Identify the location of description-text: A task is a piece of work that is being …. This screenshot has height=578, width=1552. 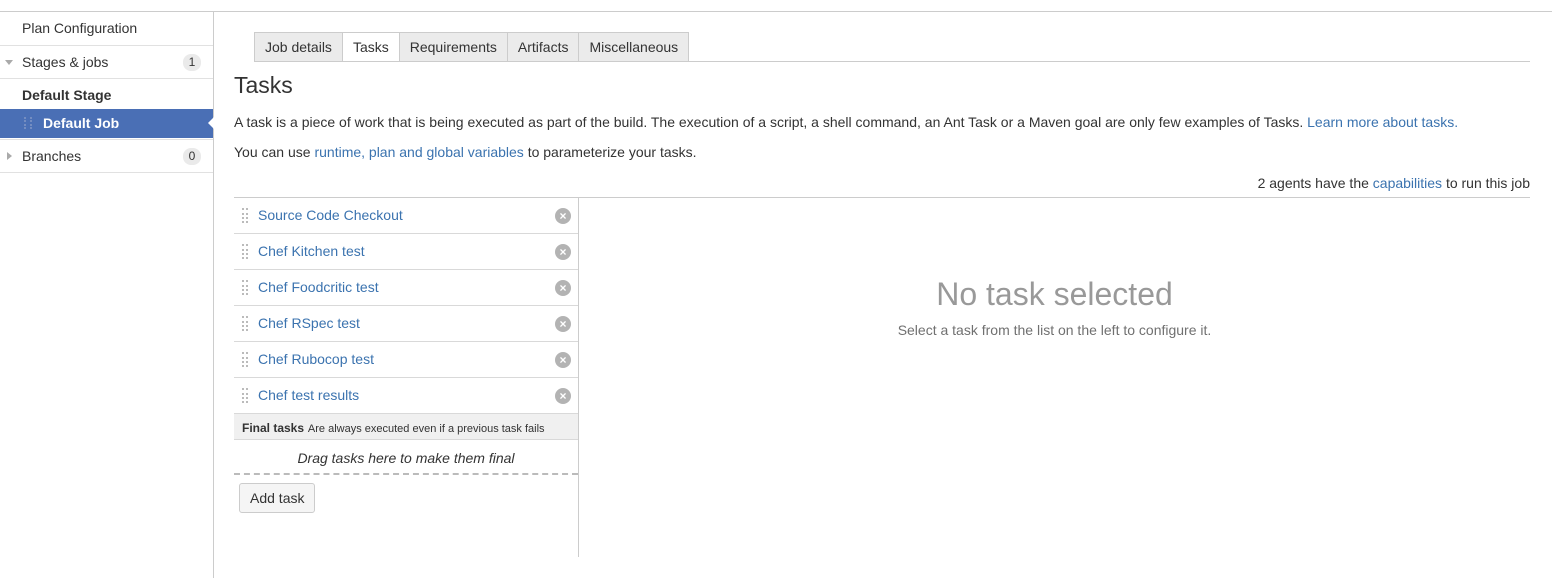
(769, 122).